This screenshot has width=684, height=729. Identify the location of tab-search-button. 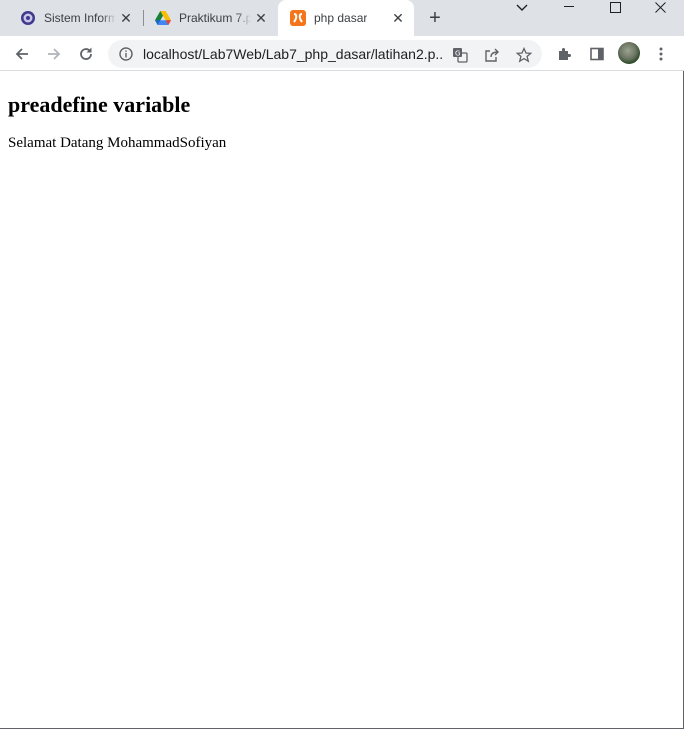
(522, 8).